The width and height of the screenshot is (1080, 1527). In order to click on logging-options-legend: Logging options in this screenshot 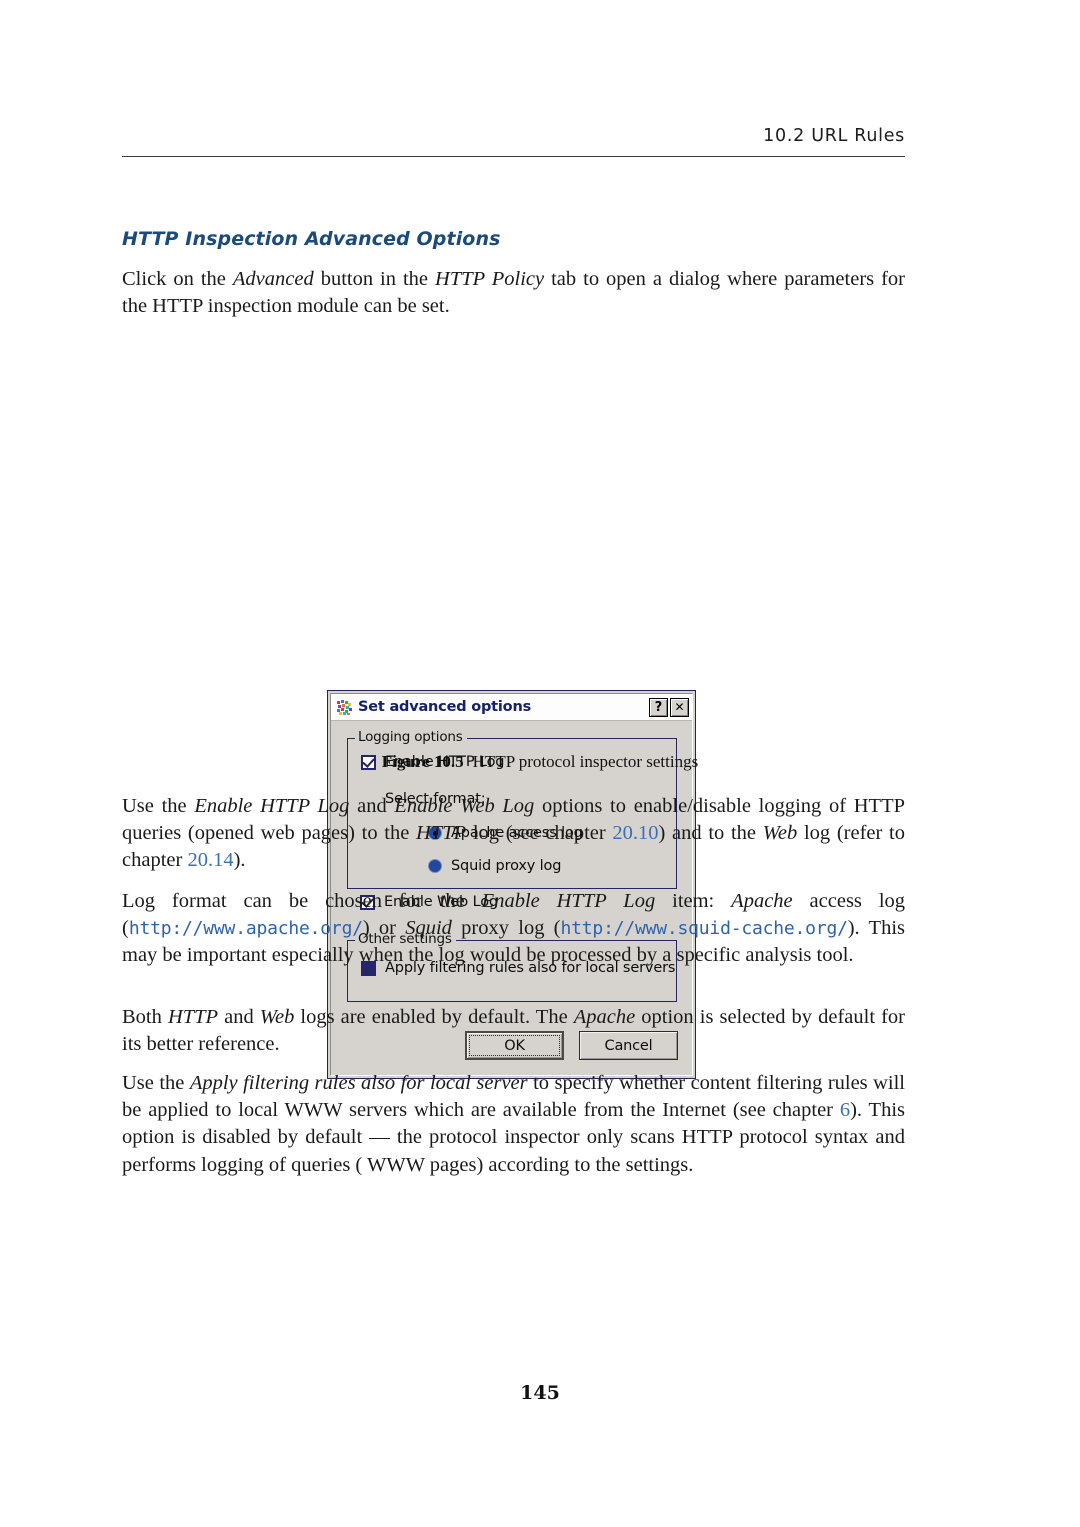, I will do `click(411, 737)`.